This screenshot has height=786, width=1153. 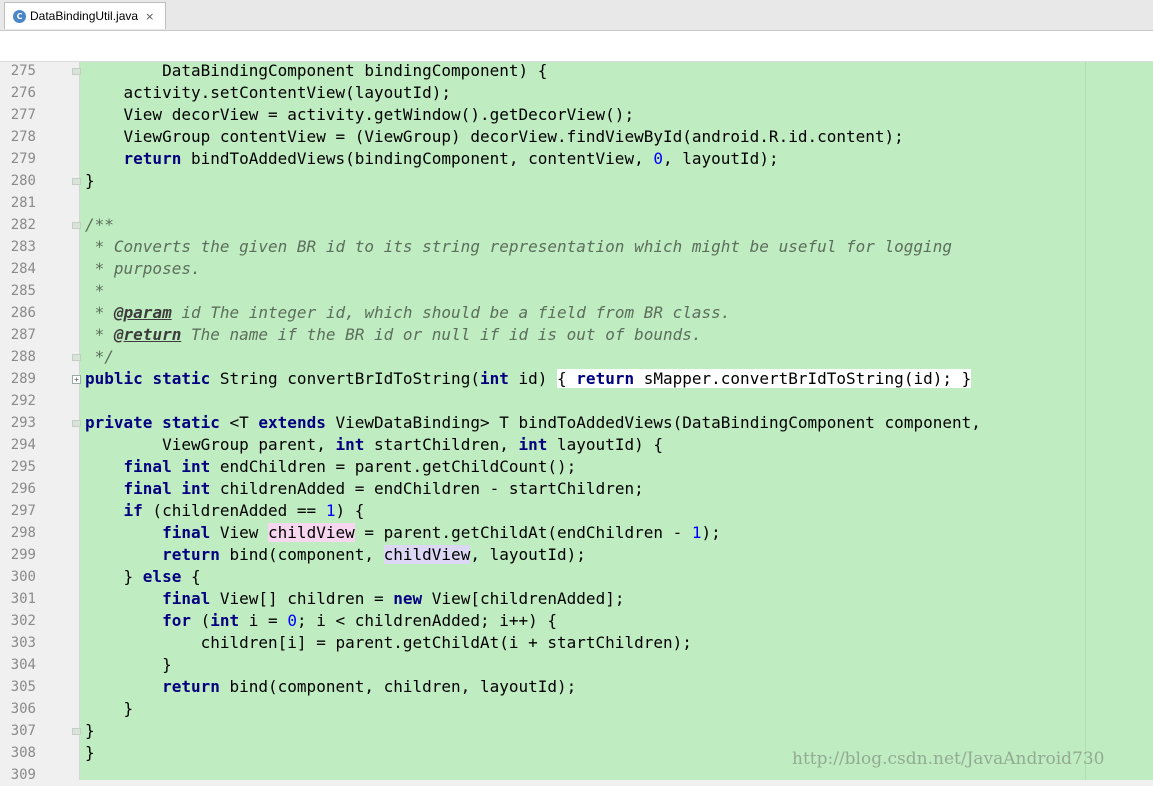 I want to click on java-class-icon: C, so click(x=19, y=16).